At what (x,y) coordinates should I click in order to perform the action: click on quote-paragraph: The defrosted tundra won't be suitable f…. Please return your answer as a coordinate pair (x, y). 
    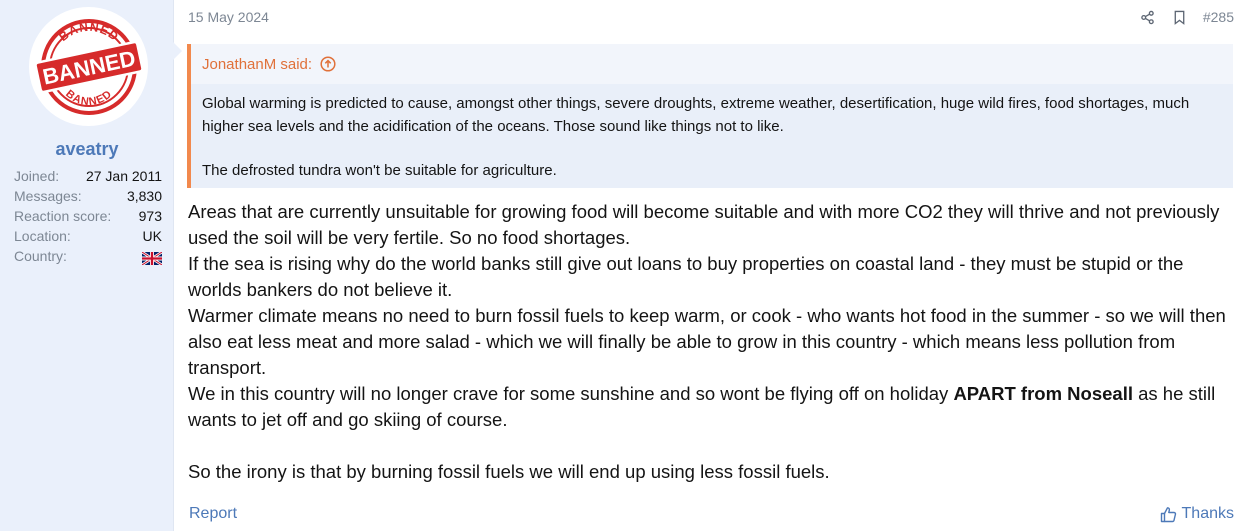
    Looking at the image, I should click on (379, 170).